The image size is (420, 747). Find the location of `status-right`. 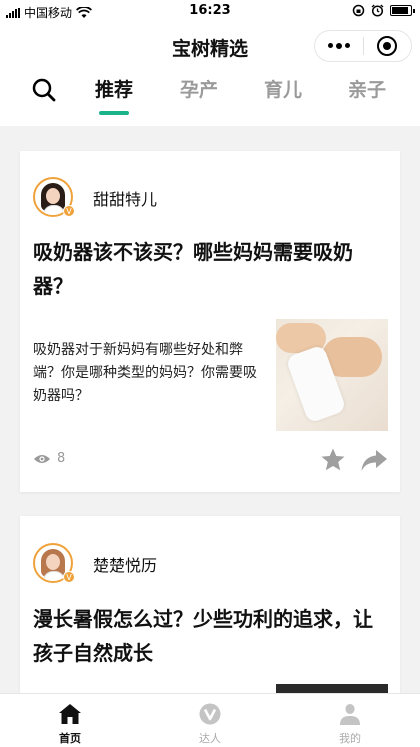

status-right is located at coordinates (383, 10).